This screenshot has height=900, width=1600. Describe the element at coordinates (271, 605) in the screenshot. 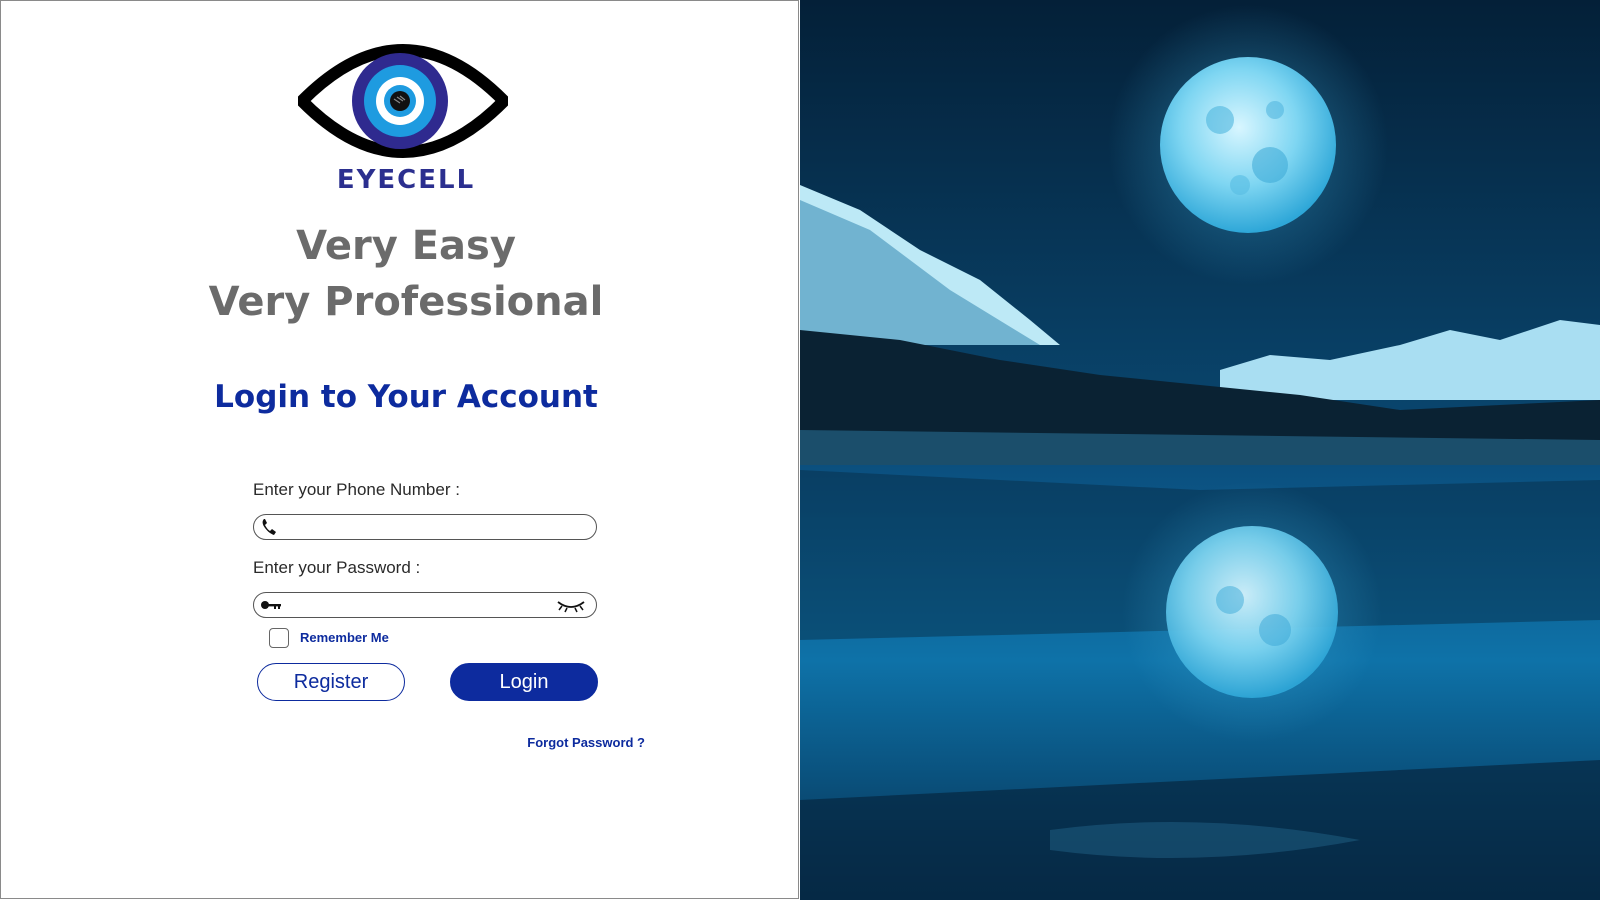

I see `key-icon` at that location.